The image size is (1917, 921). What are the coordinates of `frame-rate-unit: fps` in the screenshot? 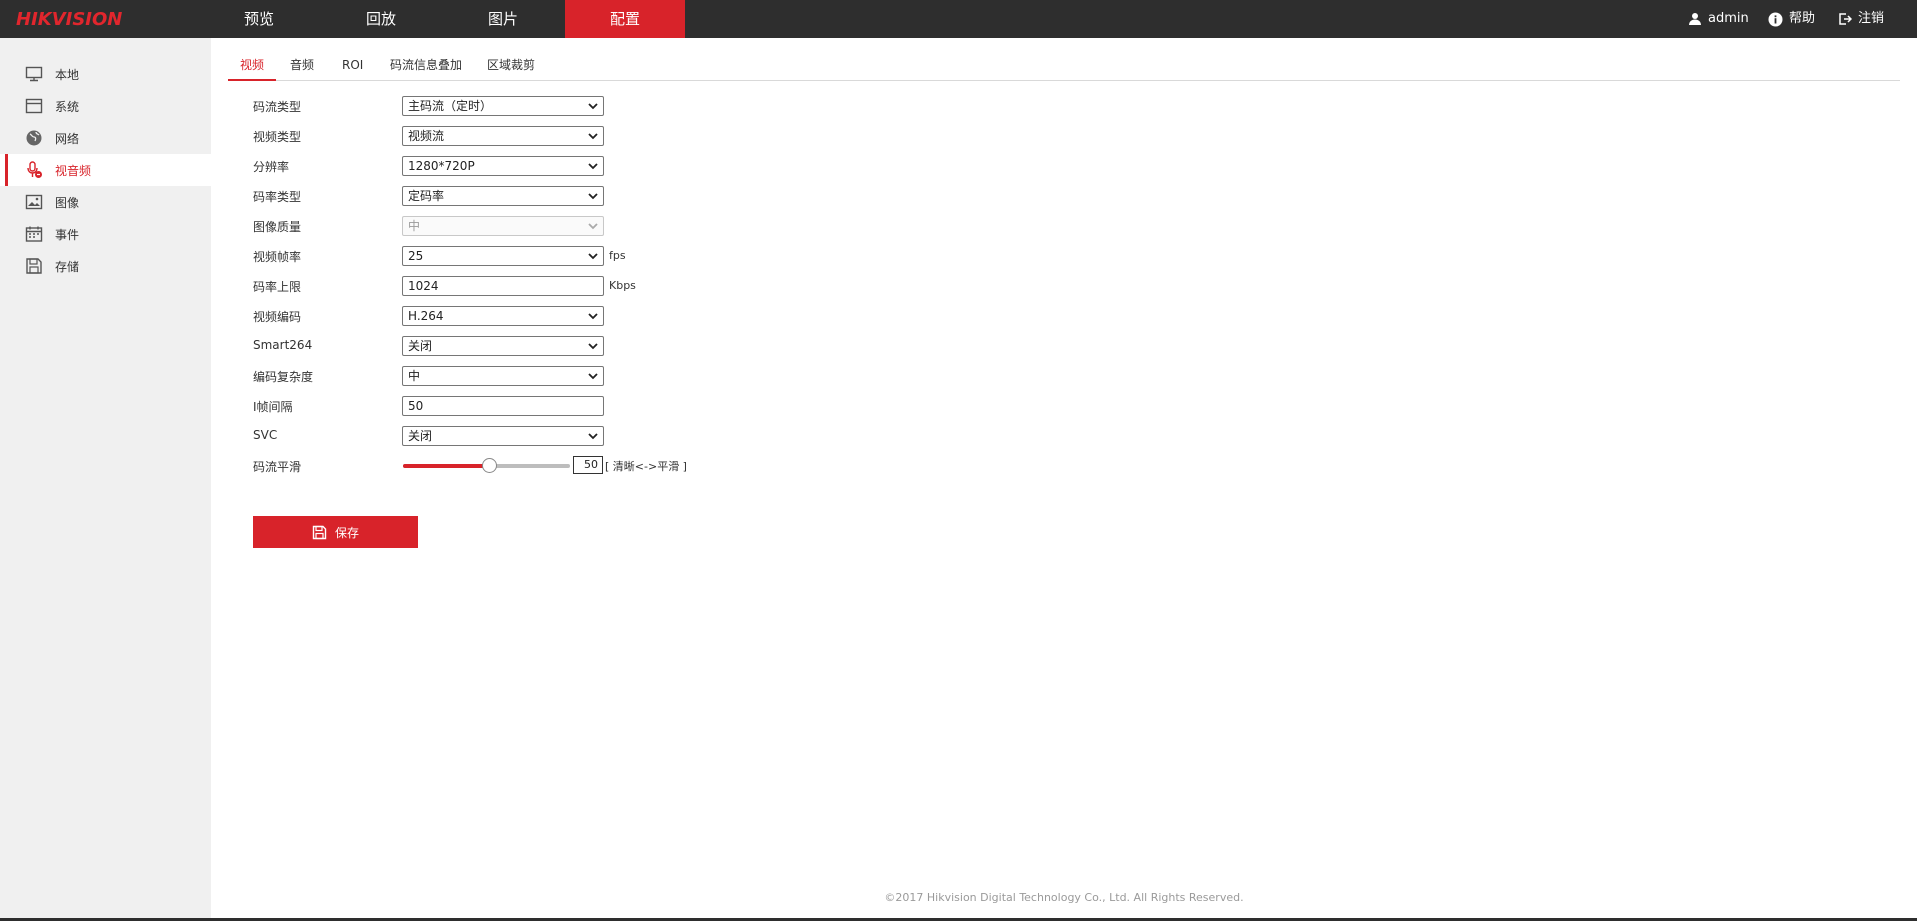 It's located at (617, 255).